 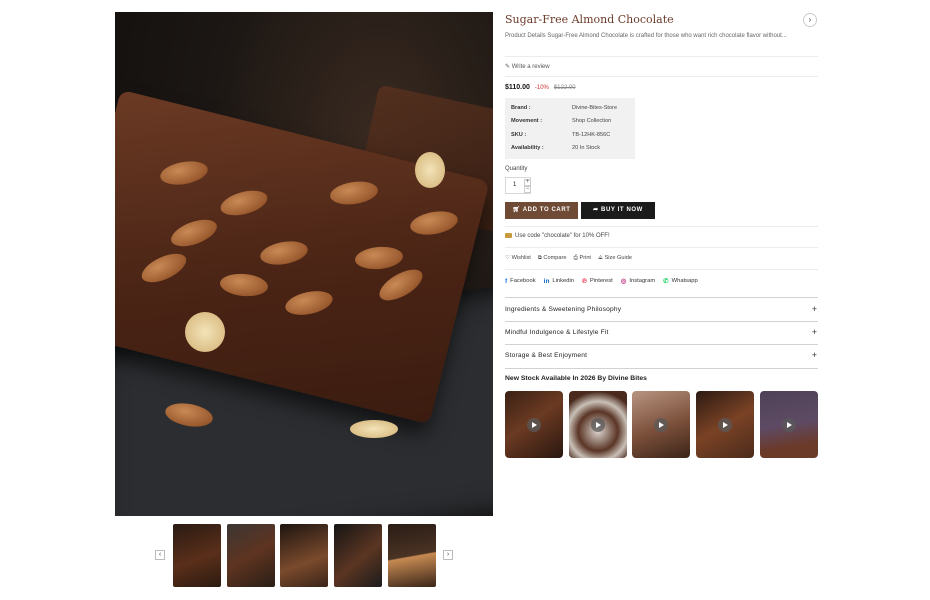 I want to click on spec-row: Movement : Shop Collection, so click(x=570, y=121).